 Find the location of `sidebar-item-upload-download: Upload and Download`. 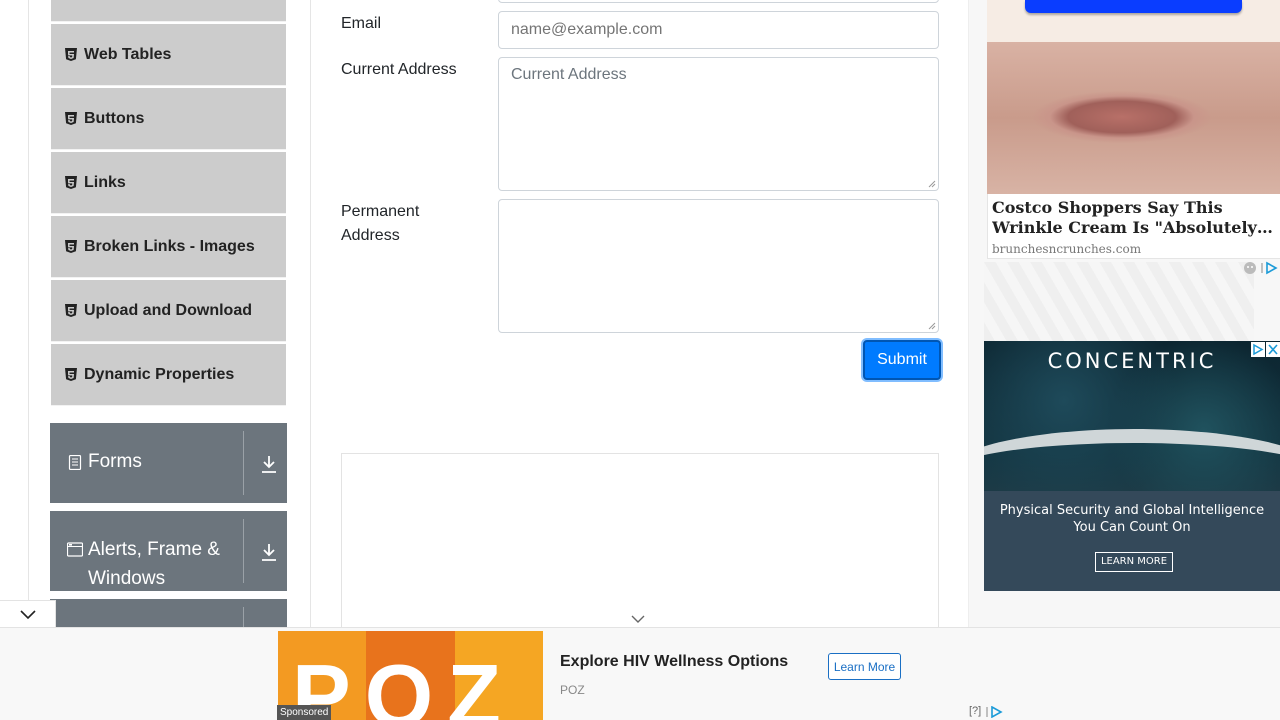

sidebar-item-upload-download: Upload and Download is located at coordinates (168, 311).